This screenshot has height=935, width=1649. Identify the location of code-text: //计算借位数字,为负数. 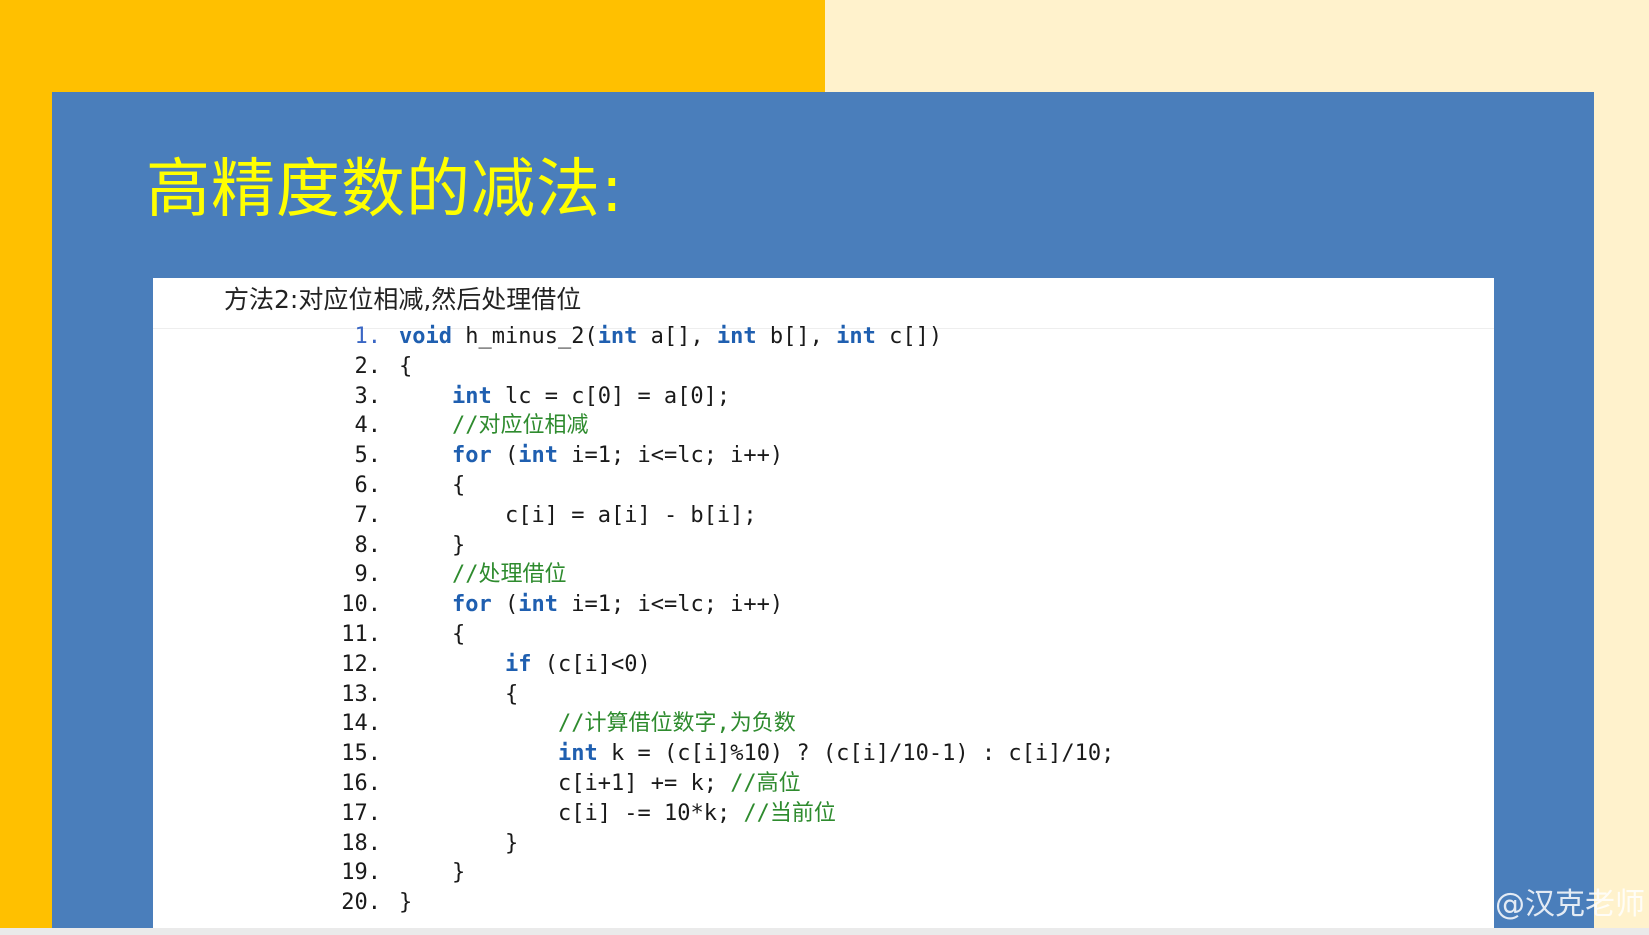
(597, 724).